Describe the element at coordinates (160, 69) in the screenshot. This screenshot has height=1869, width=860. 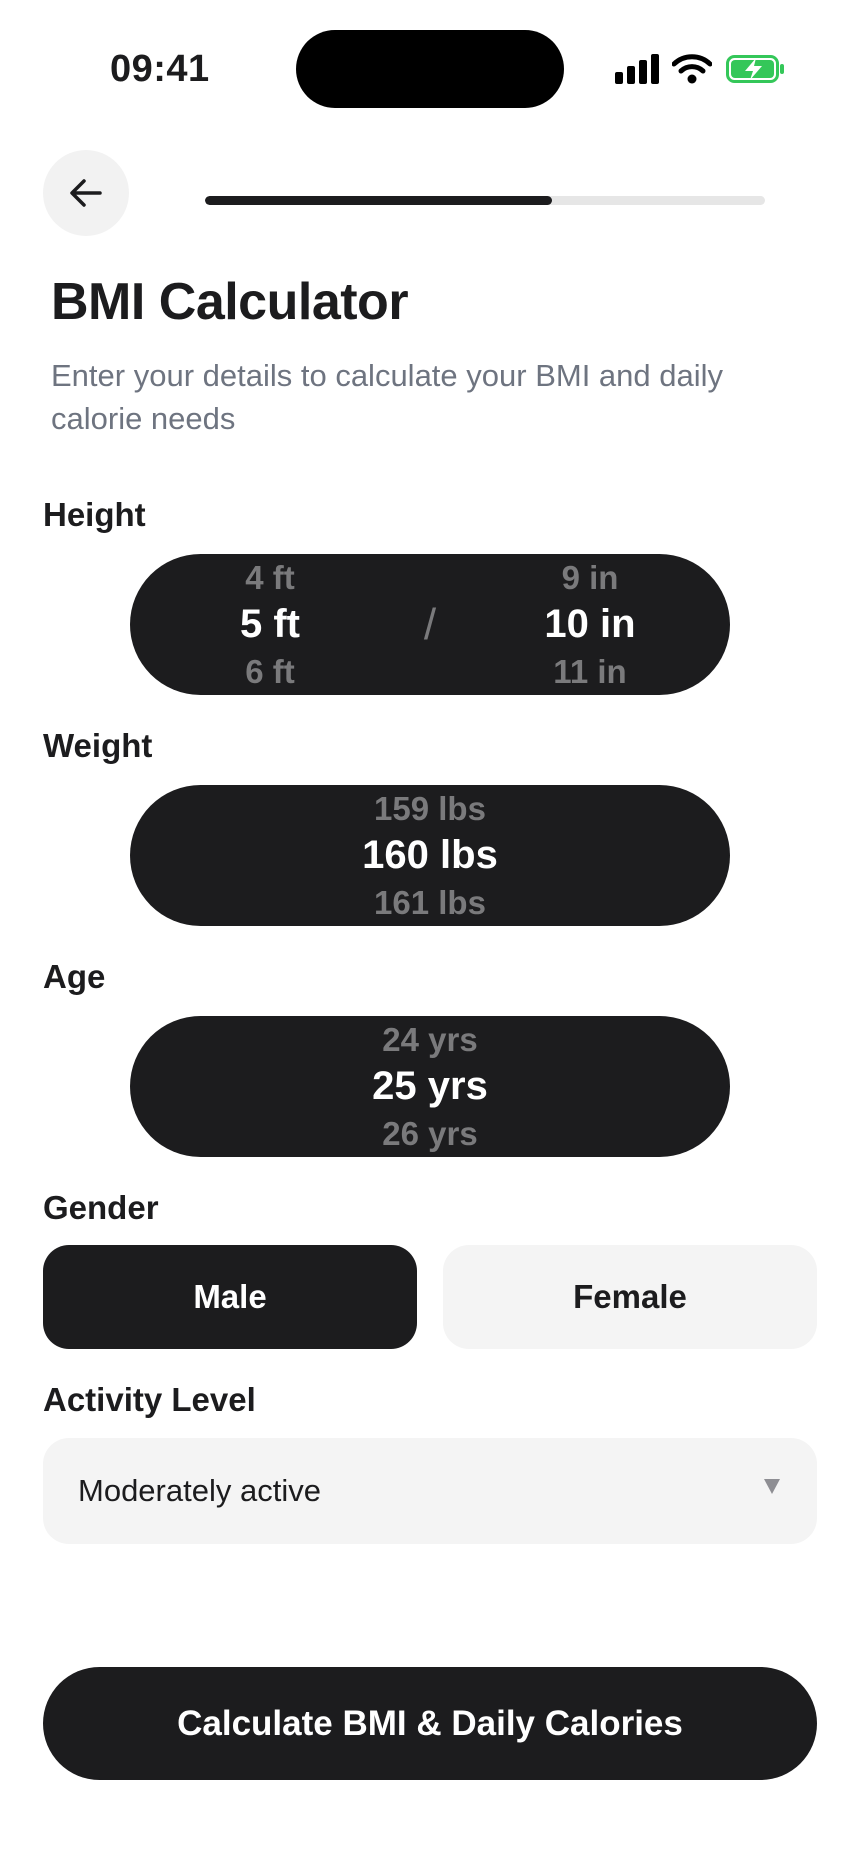
I see `status-time: 09:41` at that location.